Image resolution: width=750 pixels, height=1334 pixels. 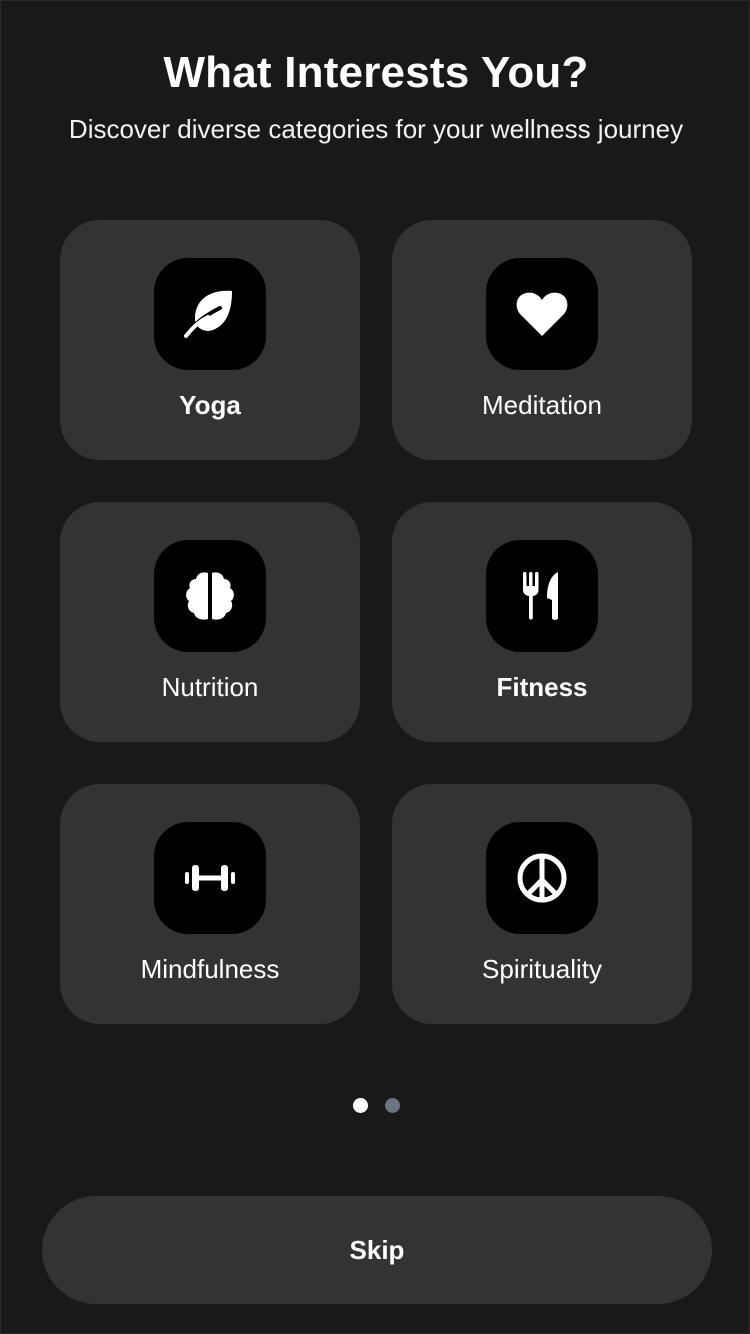 I want to click on category-card-mindfulness: Mindfulness, so click(x=210, y=904).